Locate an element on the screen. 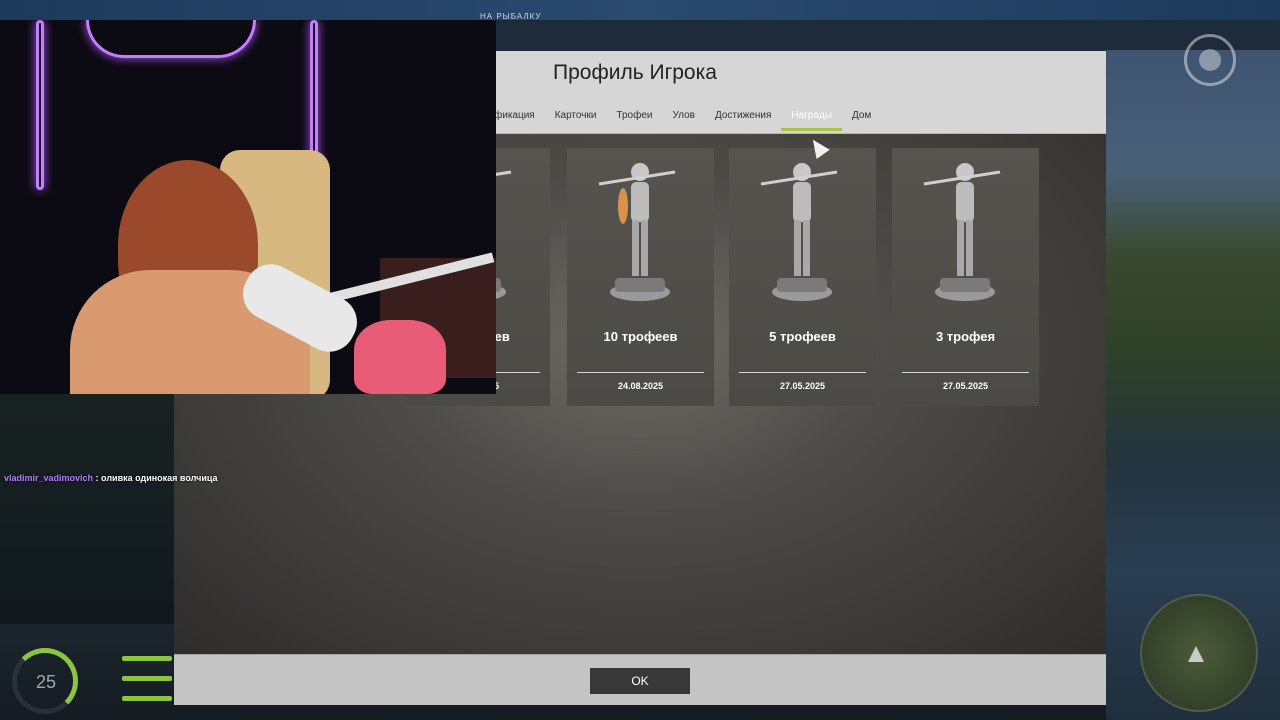  tab-cards: Карточки is located at coordinates (576, 120).